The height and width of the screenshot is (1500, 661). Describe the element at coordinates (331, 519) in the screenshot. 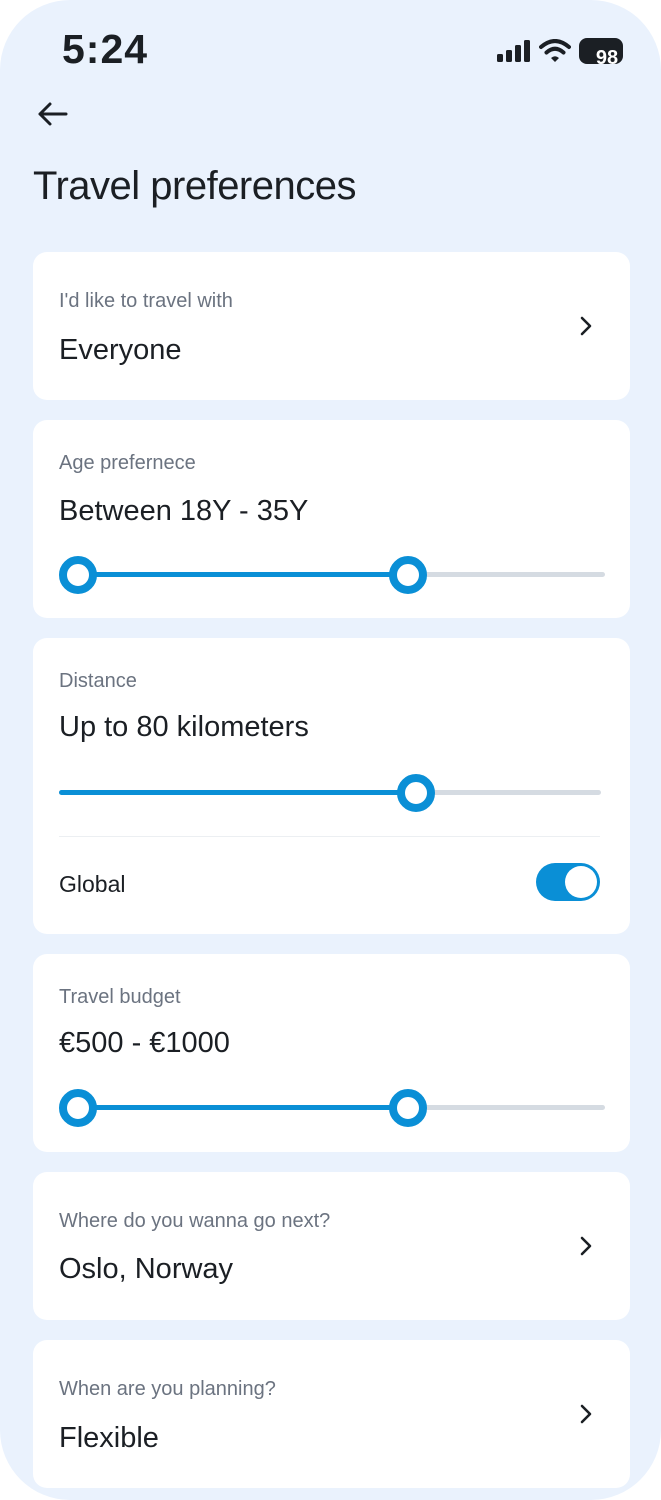

I see `age-preference-card: Age prefernece Between 18Y - 35Y` at that location.